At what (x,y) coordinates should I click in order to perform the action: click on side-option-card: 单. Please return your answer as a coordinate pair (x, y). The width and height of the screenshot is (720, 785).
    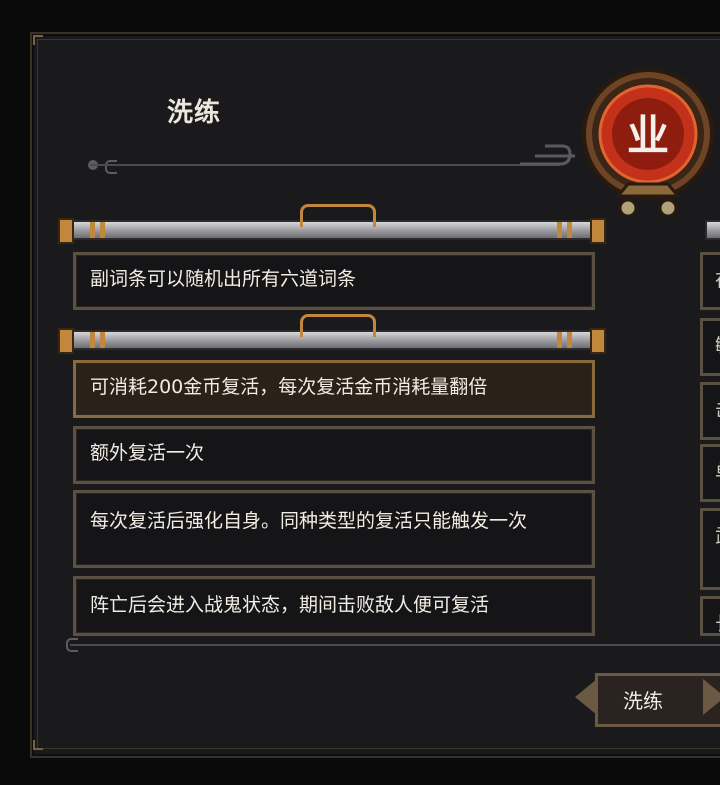
    Looking at the image, I should click on (710, 473).